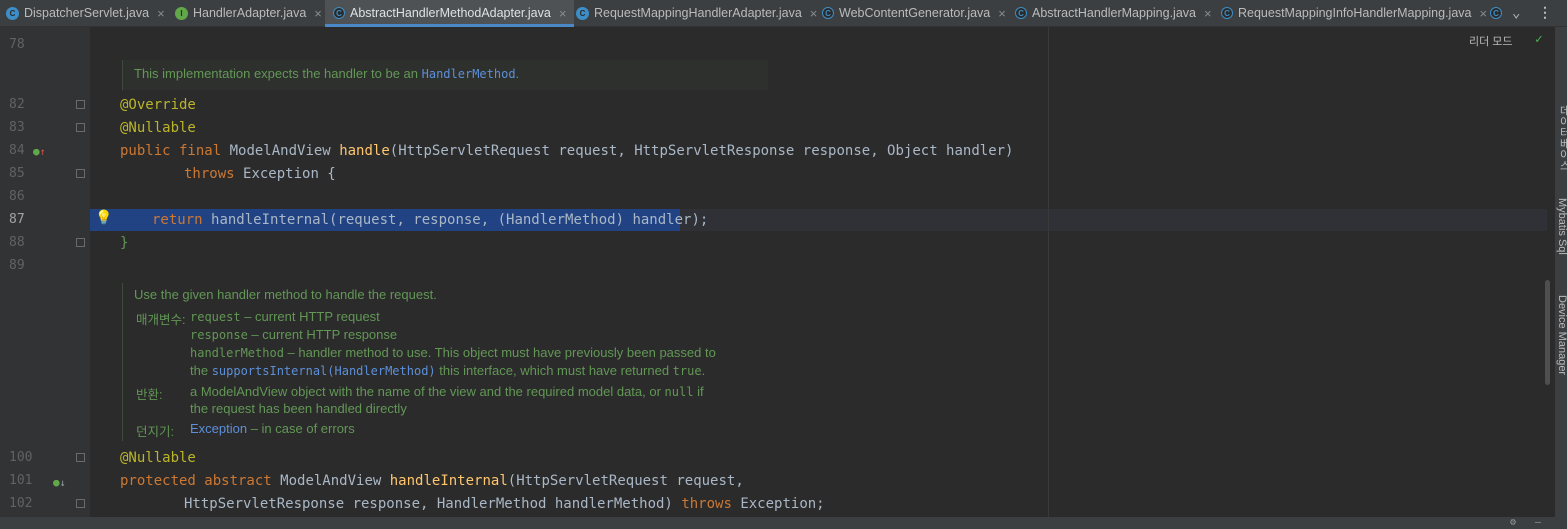  What do you see at coordinates (1539, 39) in the screenshot?
I see `inspection-ok-check-icon: ✓` at bounding box center [1539, 39].